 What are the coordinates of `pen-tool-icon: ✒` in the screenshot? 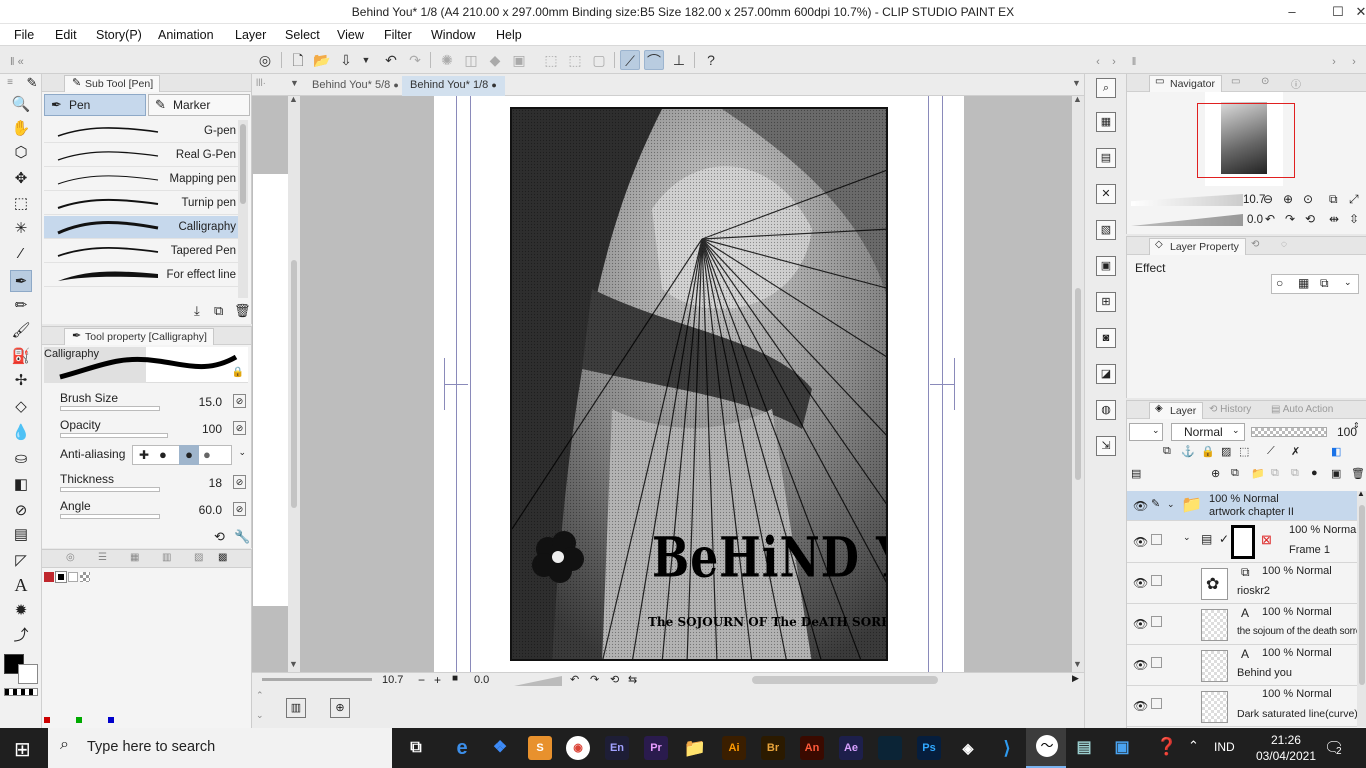 It's located at (21, 281).